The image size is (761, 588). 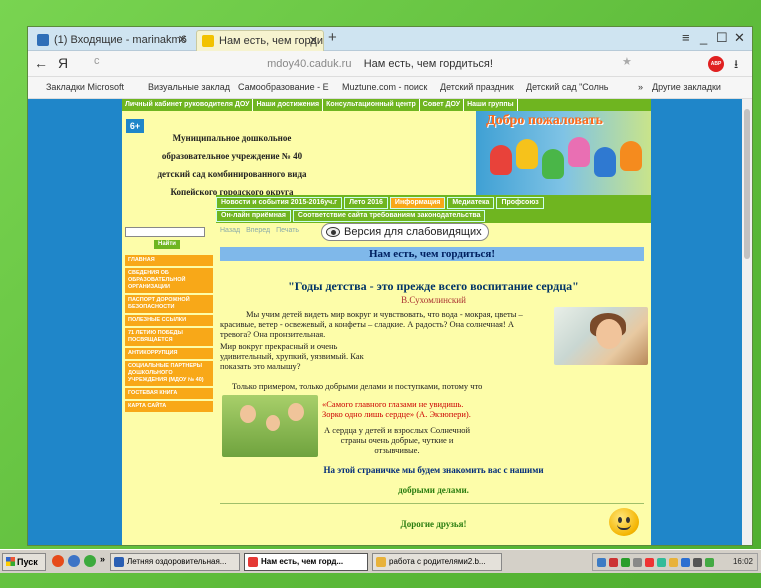 I want to click on side-menu-item: Антикоррупция, so click(x=169, y=353).